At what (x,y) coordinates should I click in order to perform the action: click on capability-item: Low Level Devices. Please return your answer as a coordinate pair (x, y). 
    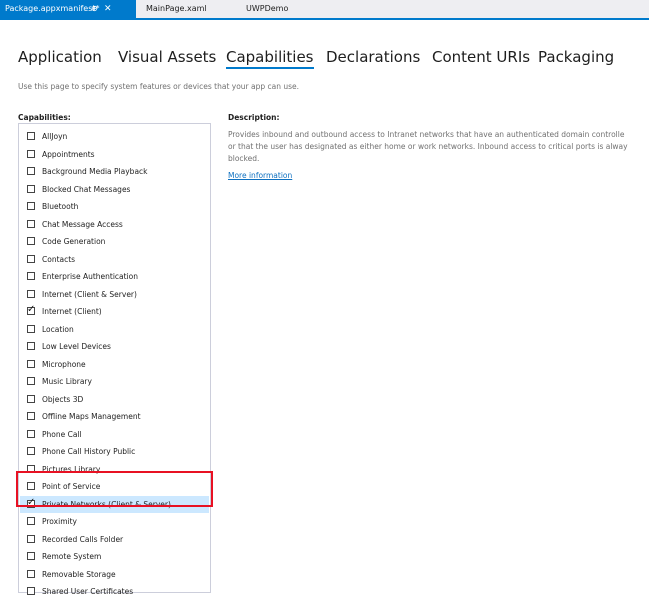
    Looking at the image, I should click on (114, 346).